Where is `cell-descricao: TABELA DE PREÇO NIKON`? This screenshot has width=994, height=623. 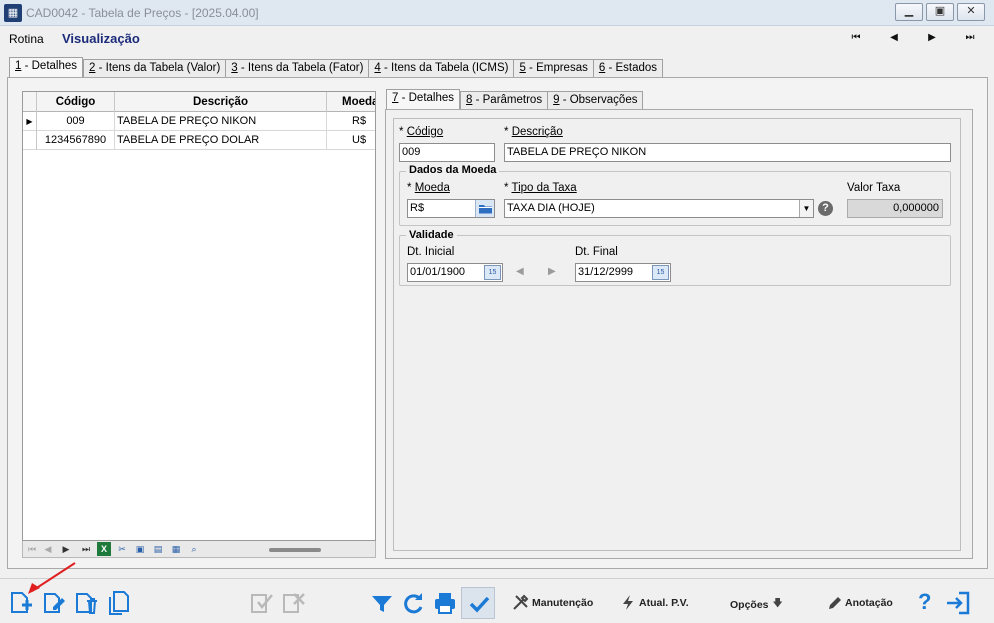 cell-descricao: TABELA DE PREÇO NIKON is located at coordinates (221, 121).